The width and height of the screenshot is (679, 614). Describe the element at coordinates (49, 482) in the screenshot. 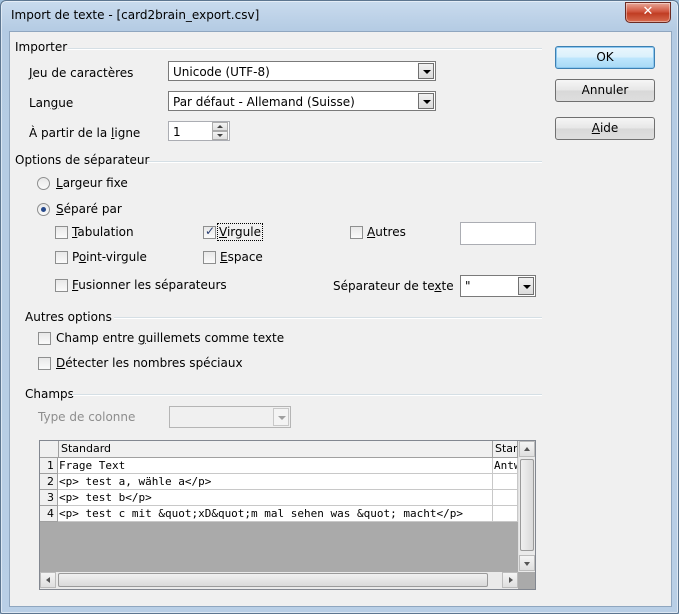

I see `row-number: 2` at that location.